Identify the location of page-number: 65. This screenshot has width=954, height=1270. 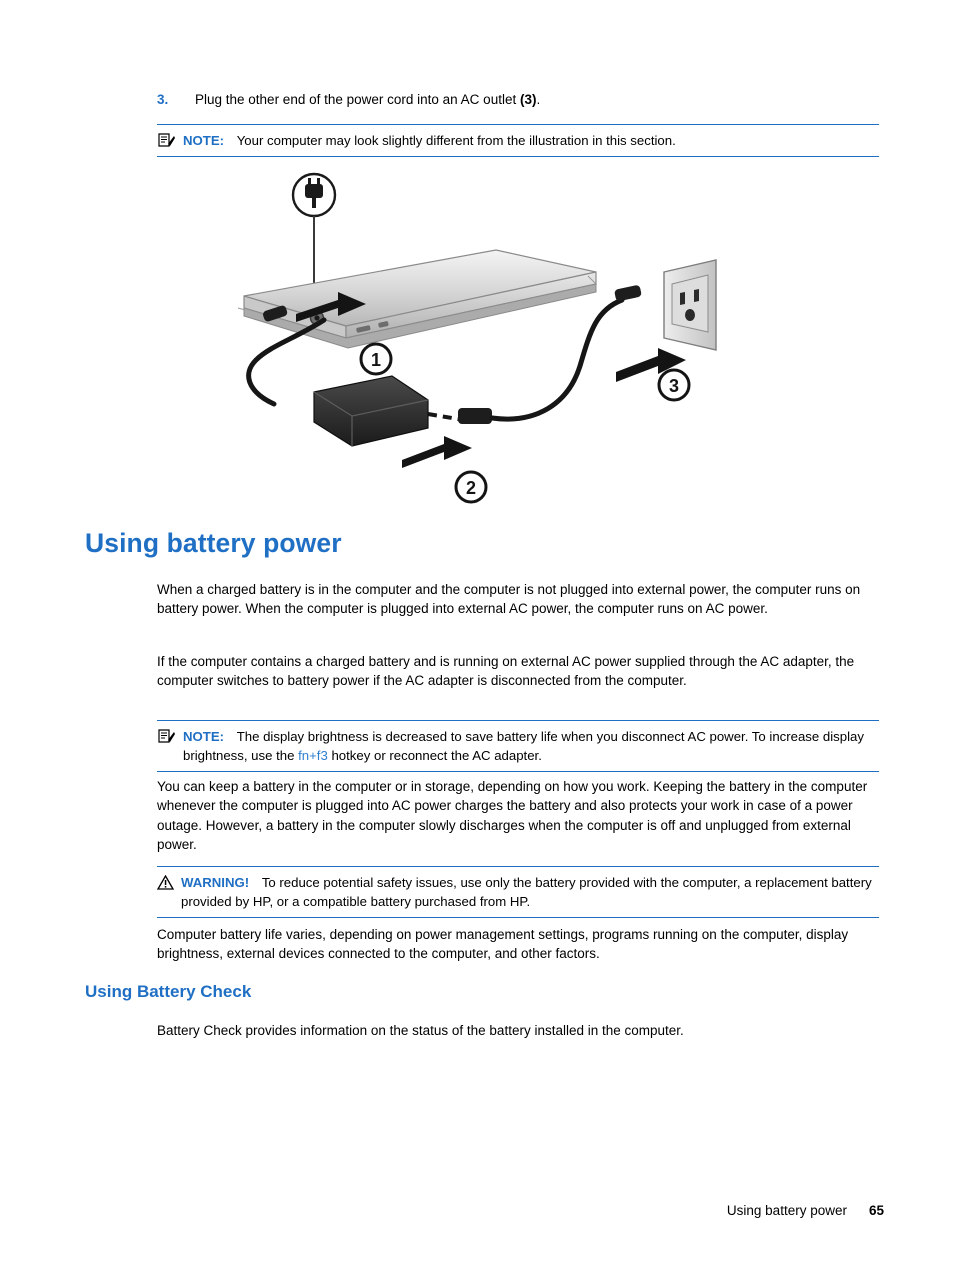
(876, 1210).